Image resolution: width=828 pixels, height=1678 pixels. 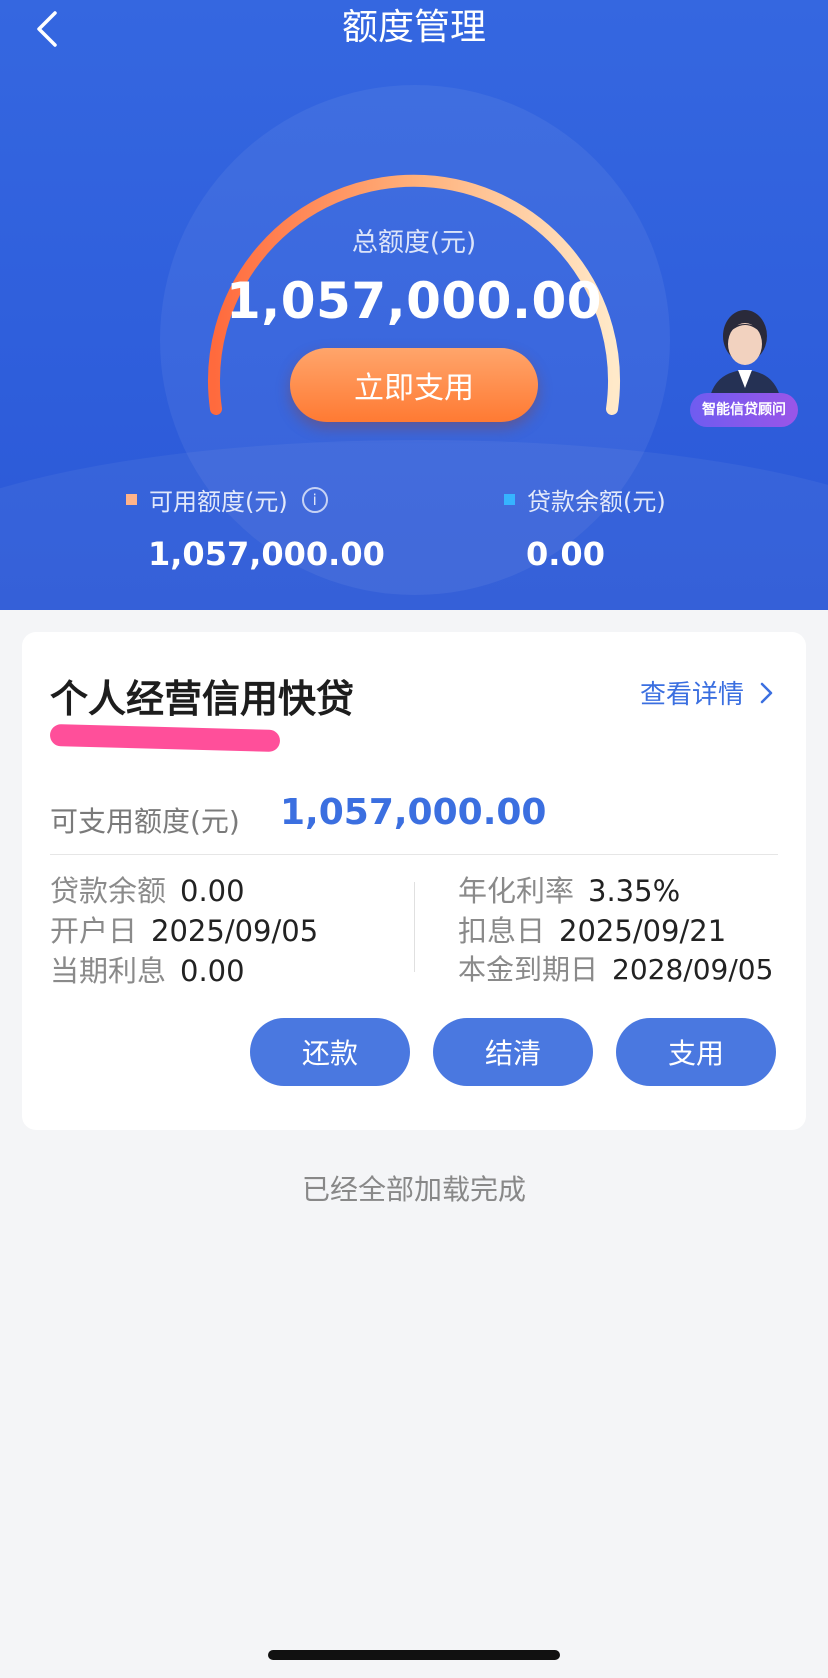 What do you see at coordinates (414, 1655) in the screenshot?
I see `home-indicator` at bounding box center [414, 1655].